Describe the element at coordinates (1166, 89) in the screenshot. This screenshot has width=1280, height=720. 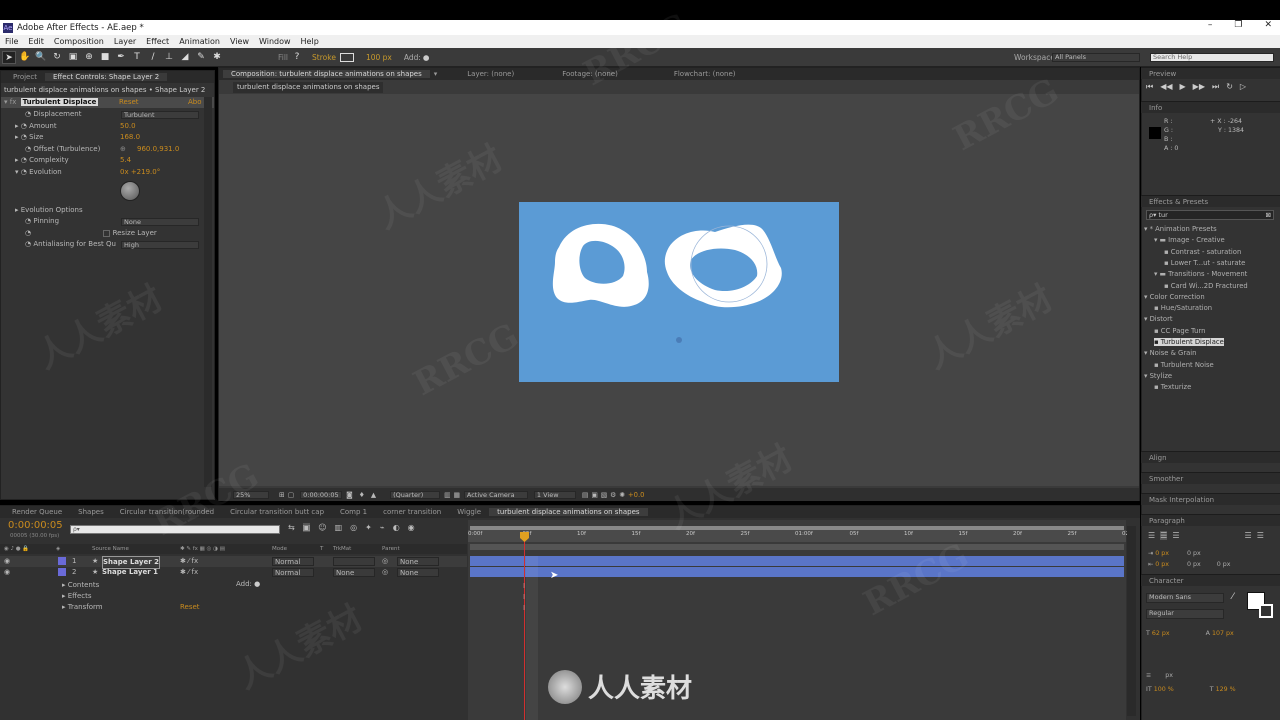
I see `prev-frame-icon: ◀◀` at that location.